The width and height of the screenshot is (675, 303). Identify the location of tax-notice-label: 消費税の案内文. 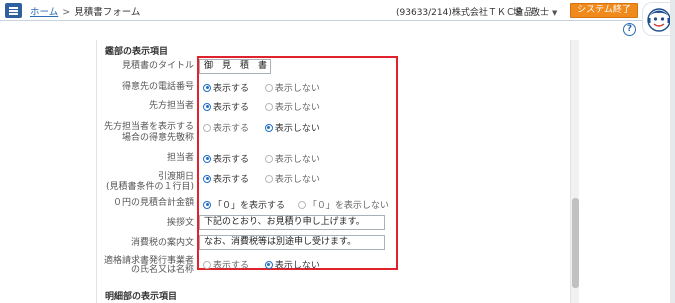
(162, 243).